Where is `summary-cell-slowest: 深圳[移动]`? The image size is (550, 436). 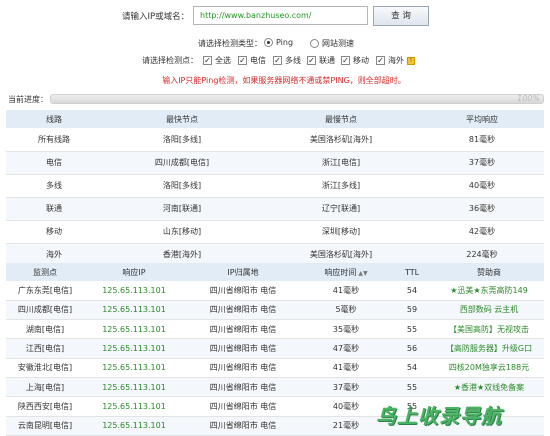 summary-cell-slowest: 深圳[移动] is located at coordinates (341, 232).